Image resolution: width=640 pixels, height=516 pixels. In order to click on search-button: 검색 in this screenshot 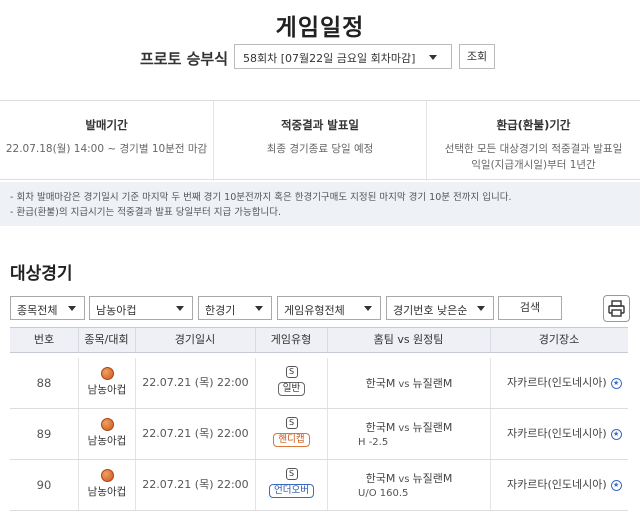, I will do `click(530, 308)`.